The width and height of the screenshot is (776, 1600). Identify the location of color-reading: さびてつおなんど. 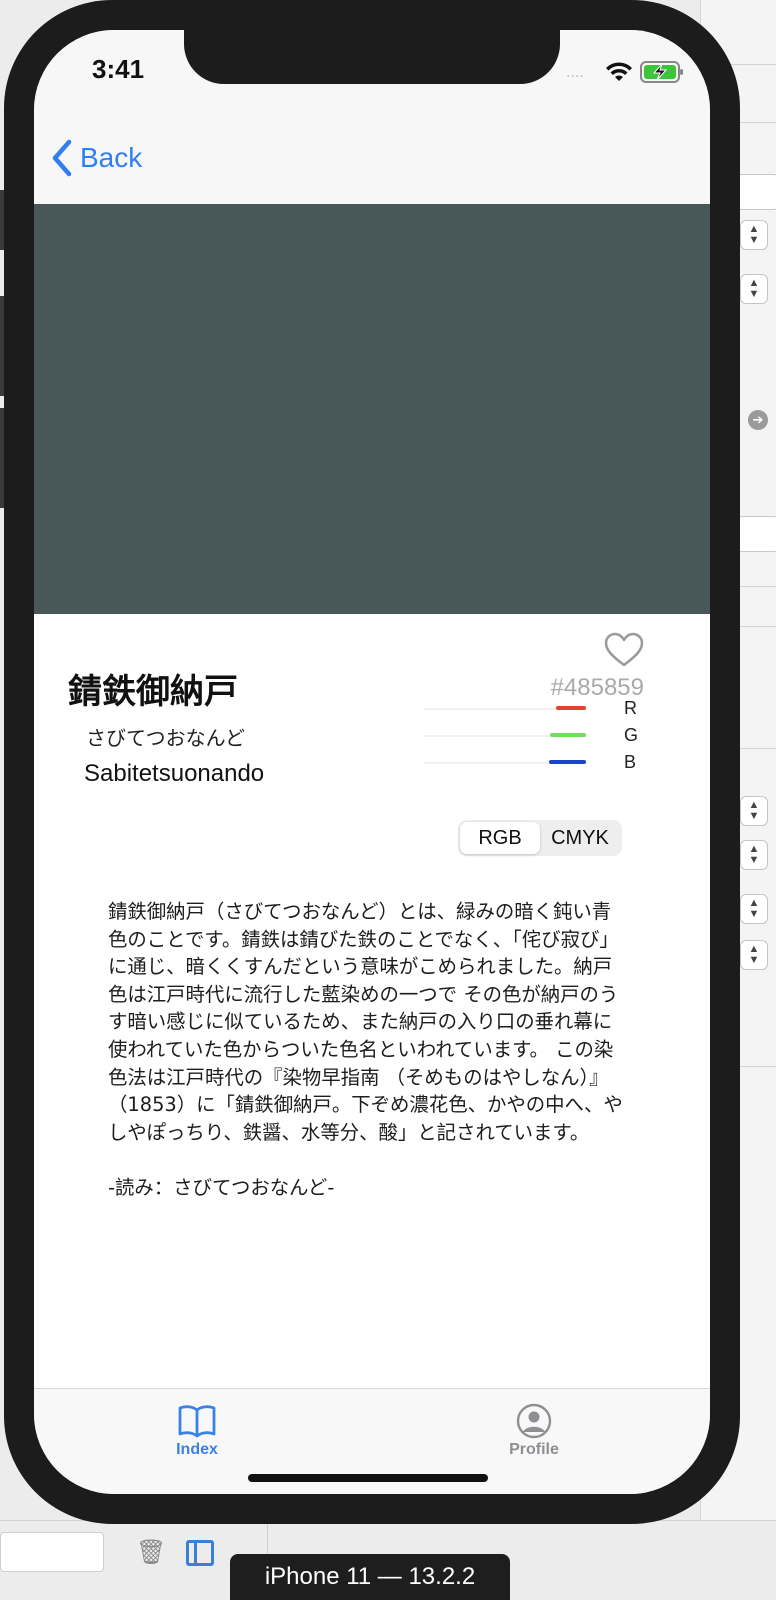
(165, 738).